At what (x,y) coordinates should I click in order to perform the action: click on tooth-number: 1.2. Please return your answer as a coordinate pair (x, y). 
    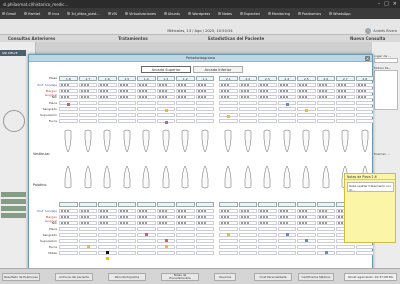
    Looking at the image, I should click on (185, 78).